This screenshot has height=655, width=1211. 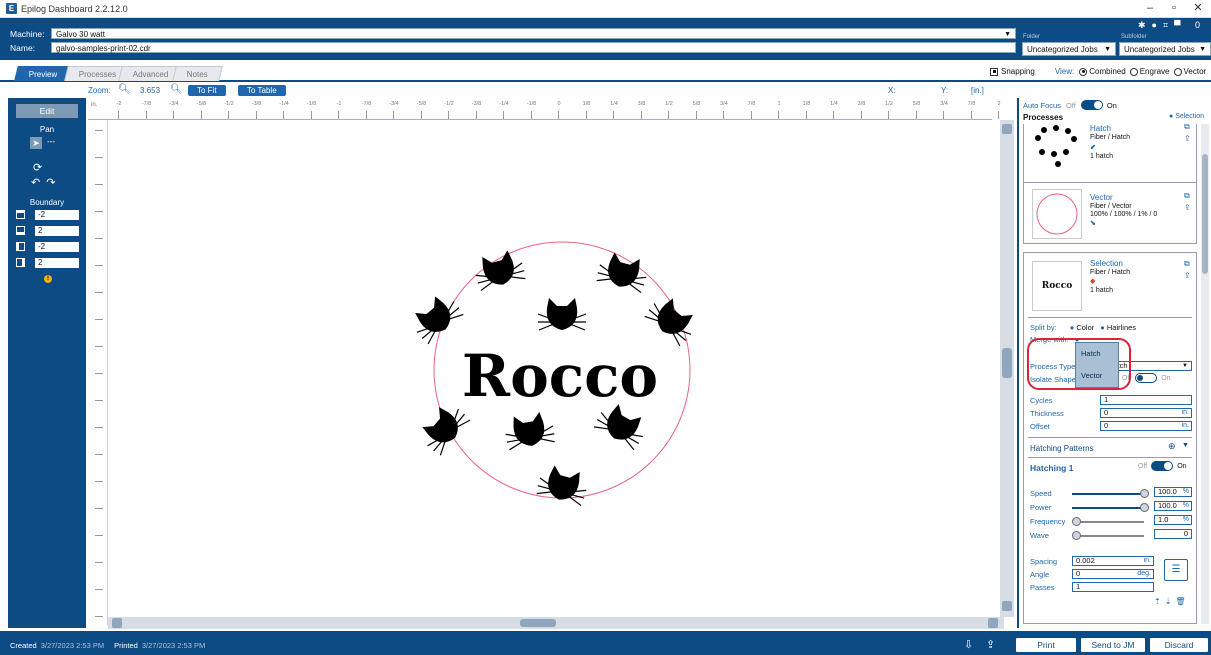 What do you see at coordinates (51, 141) in the screenshot?
I see `pan-tool-icon: ---` at bounding box center [51, 141].